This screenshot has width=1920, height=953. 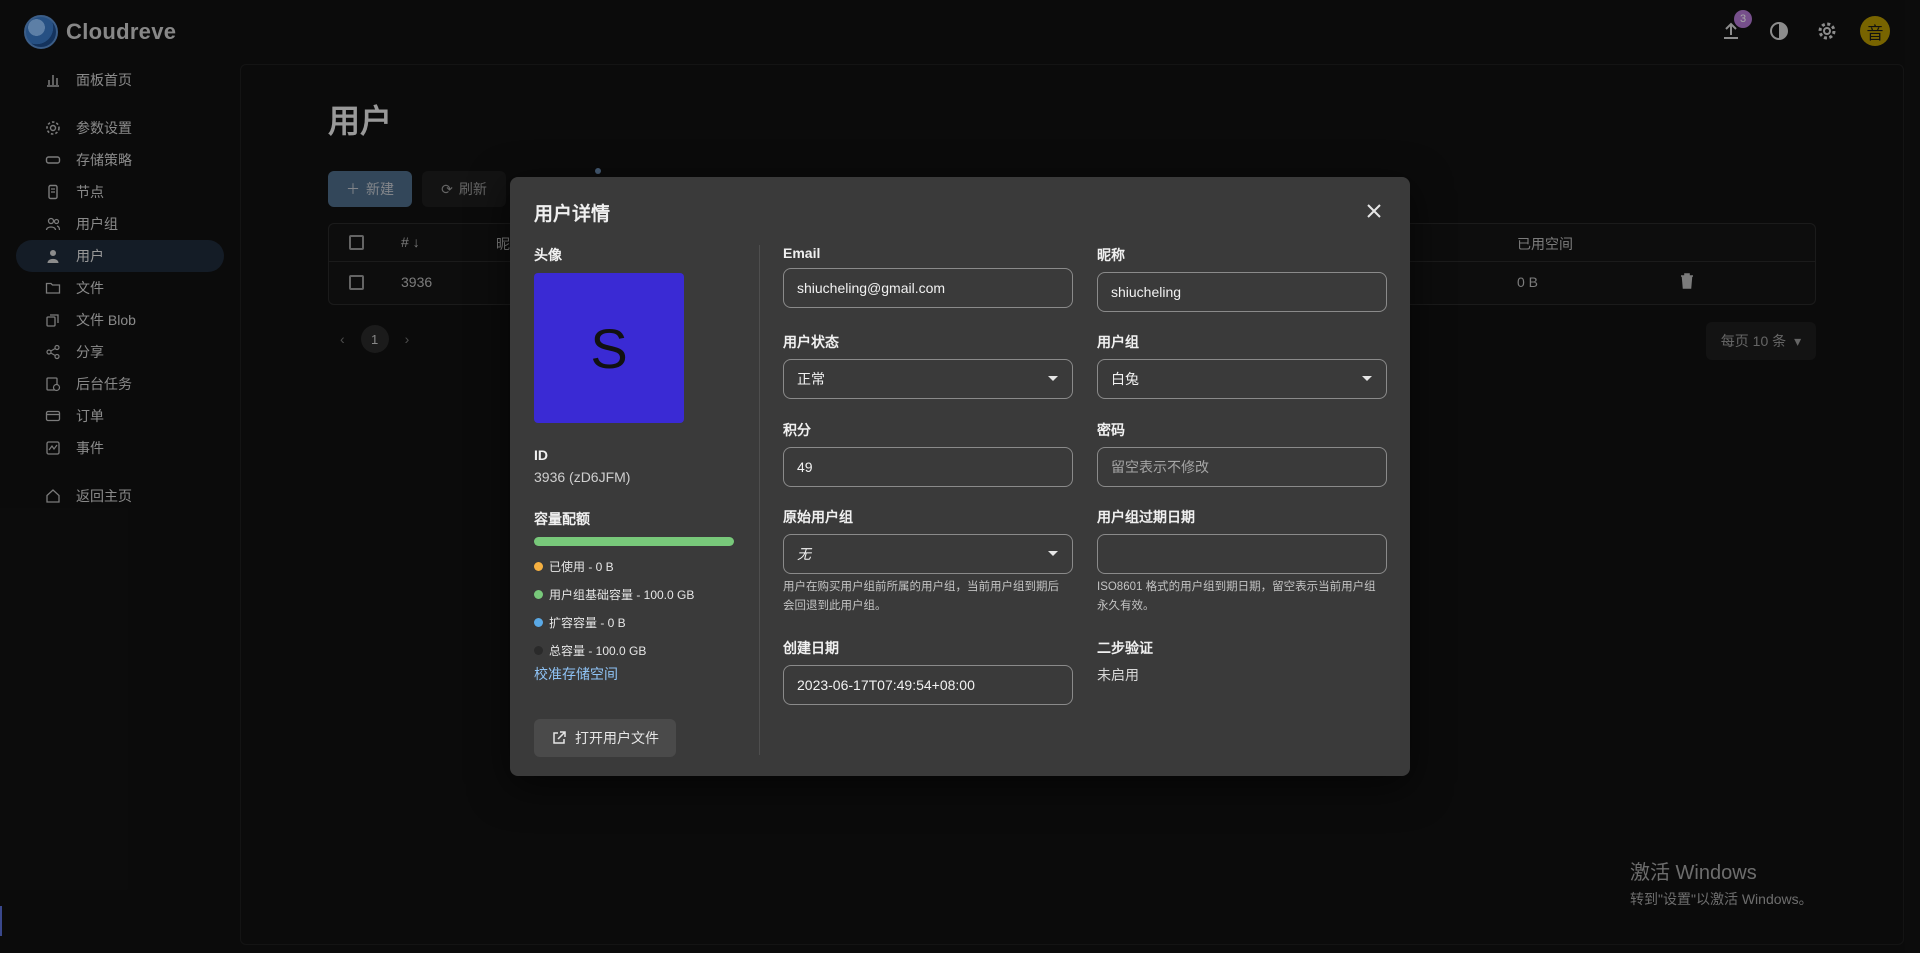 I want to click on original-group-helper: 用户在购买用户组前所属的用户组，当前用户组到期后会回退到此用户组。, so click(x=921, y=596).